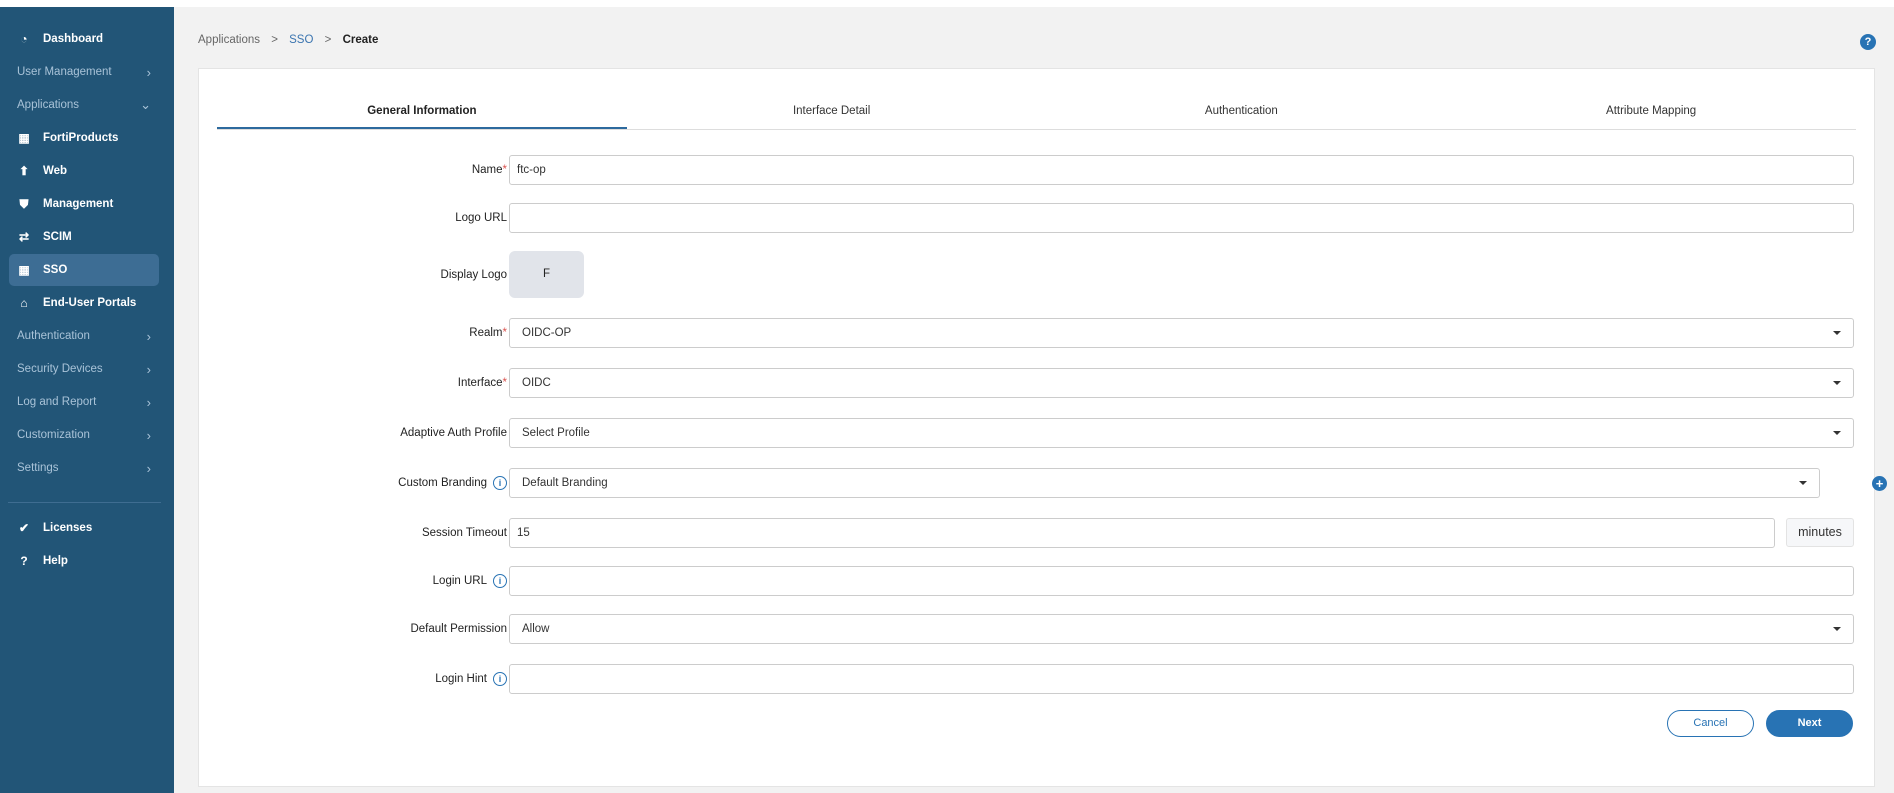 The height and width of the screenshot is (793, 1894). Describe the element at coordinates (84, 138) in the screenshot. I see `sidebar-item-fortiproducts: ▦ FortiProducts` at that location.